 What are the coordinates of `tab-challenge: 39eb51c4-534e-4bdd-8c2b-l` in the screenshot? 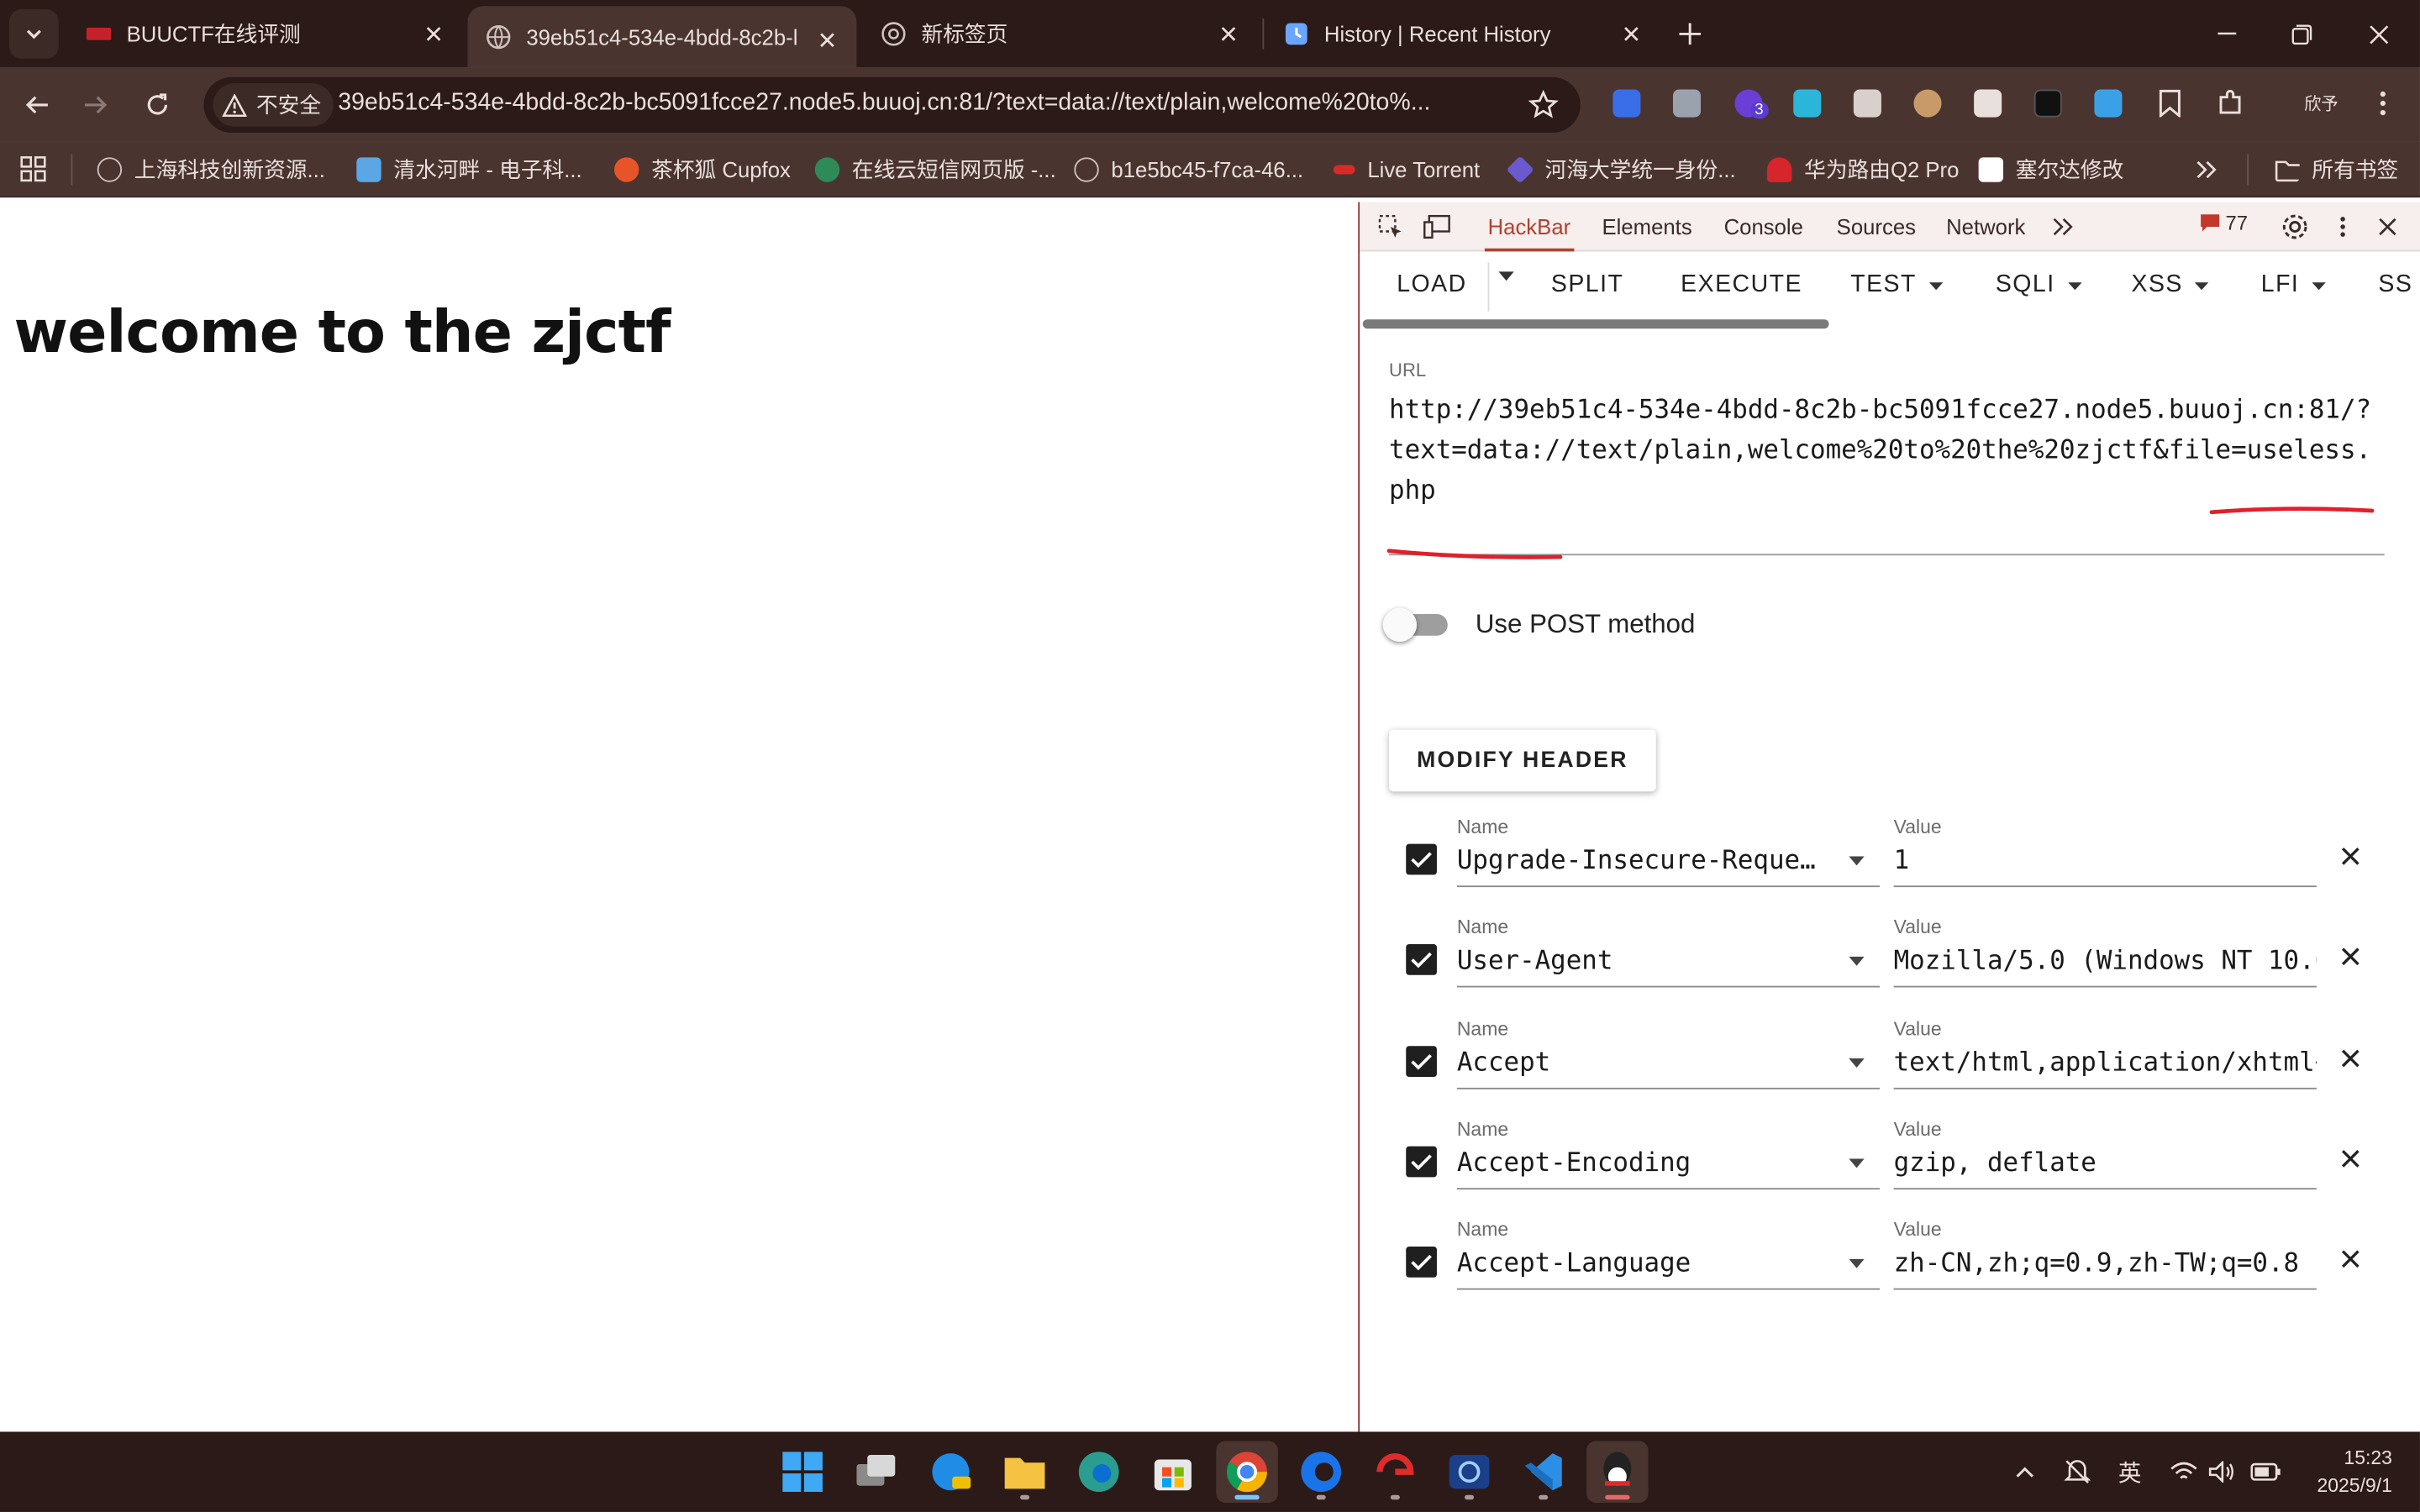 It's located at (662, 37).